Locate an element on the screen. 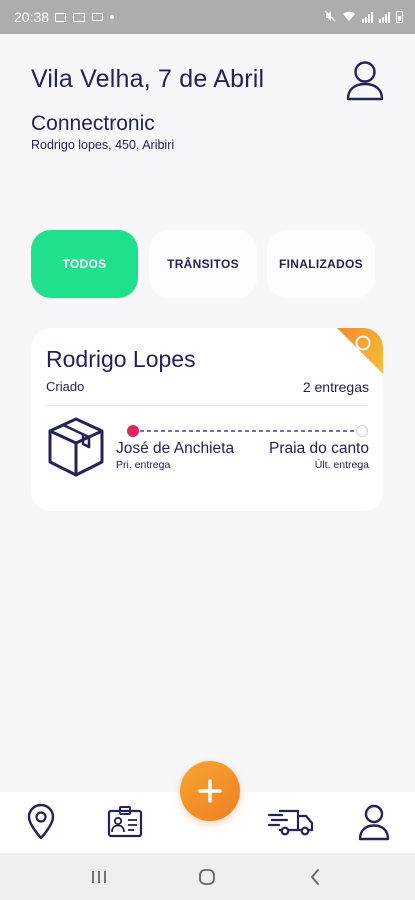 The image size is (415, 900). route-track is located at coordinates (249, 431).